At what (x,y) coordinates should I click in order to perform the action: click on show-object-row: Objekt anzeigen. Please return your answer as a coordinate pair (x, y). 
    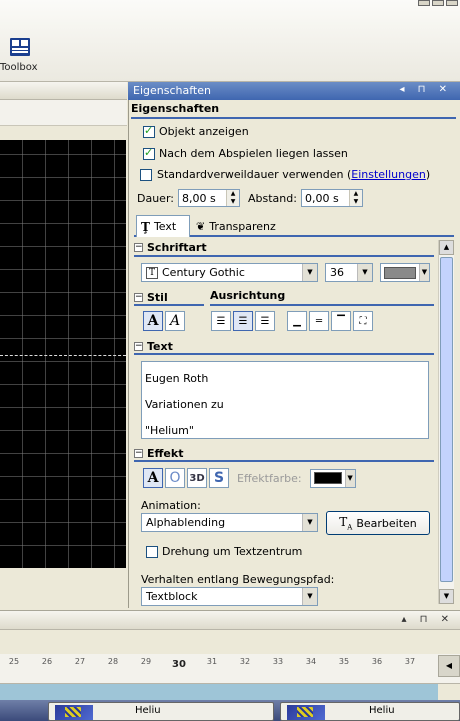
    Looking at the image, I should click on (196, 131).